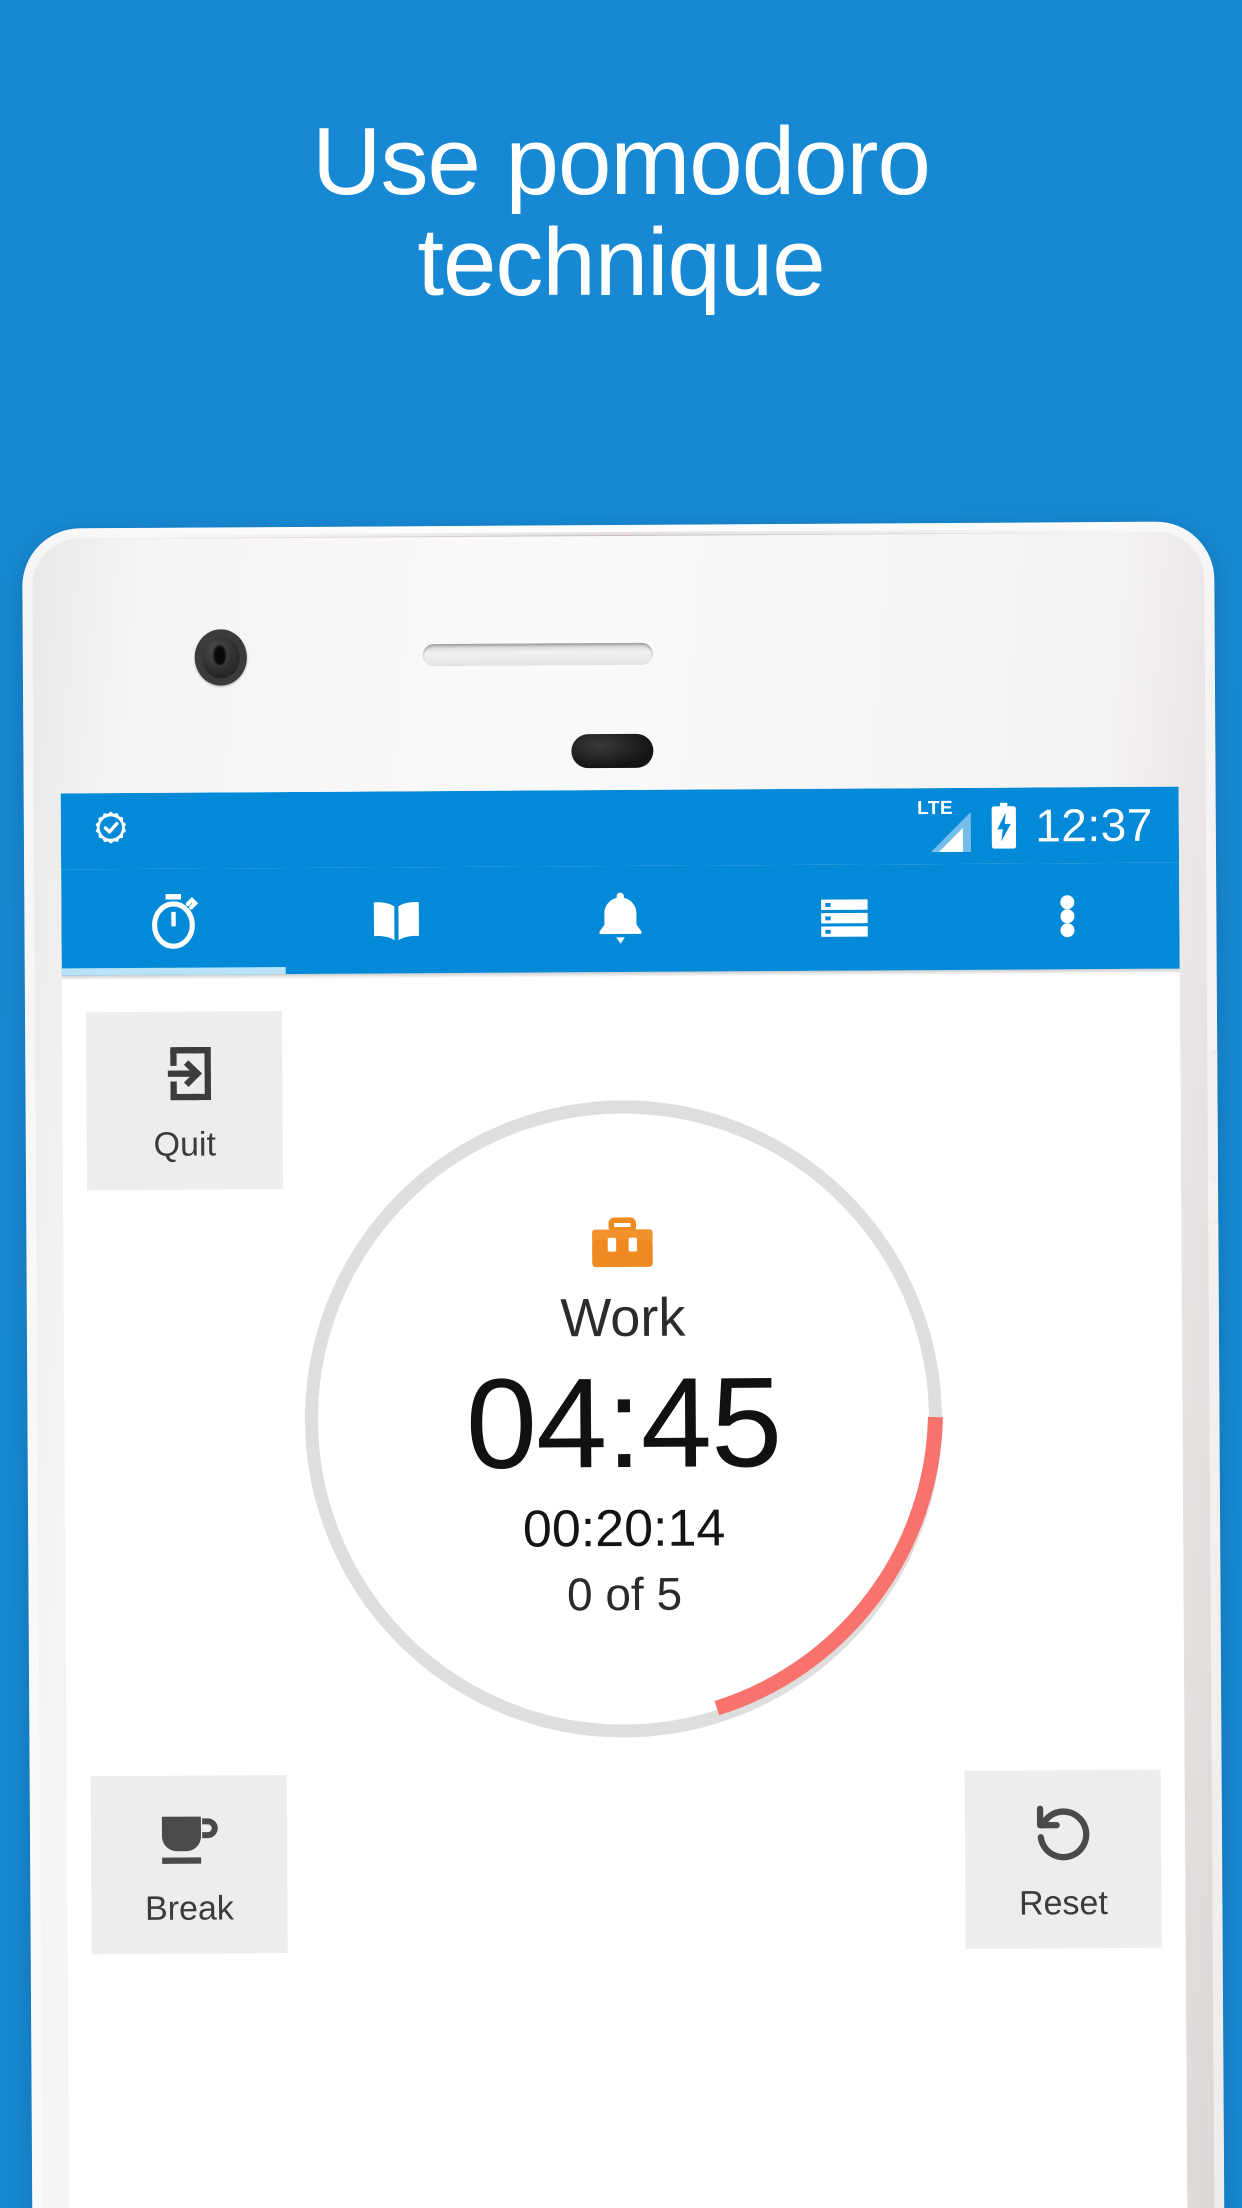 Image resolution: width=1242 pixels, height=2208 pixels. What do you see at coordinates (618, 534) in the screenshot?
I see `phone-top-seam` at bounding box center [618, 534].